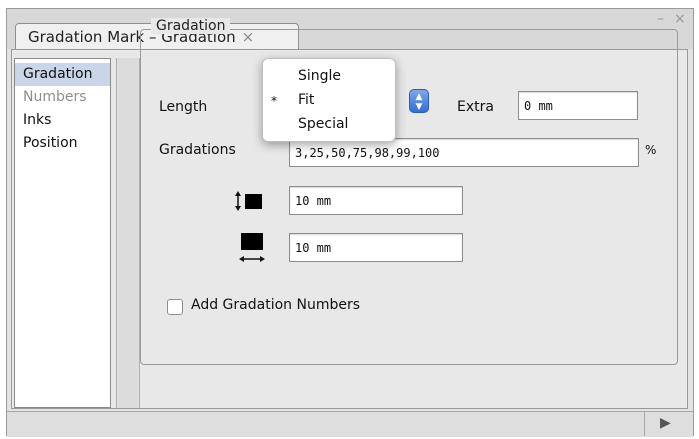  Describe the element at coordinates (665, 423) in the screenshot. I see `play-icon: ▶` at that location.